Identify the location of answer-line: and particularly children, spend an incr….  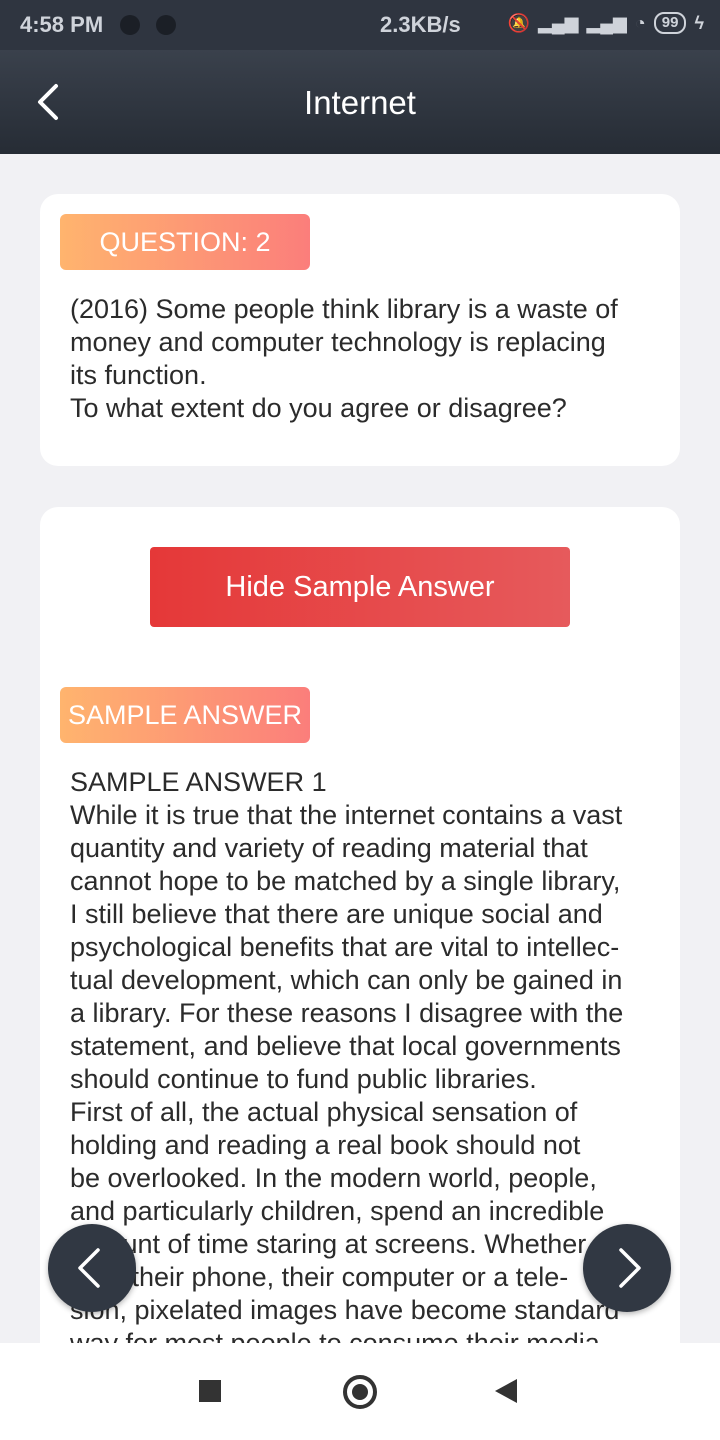
(337, 1211).